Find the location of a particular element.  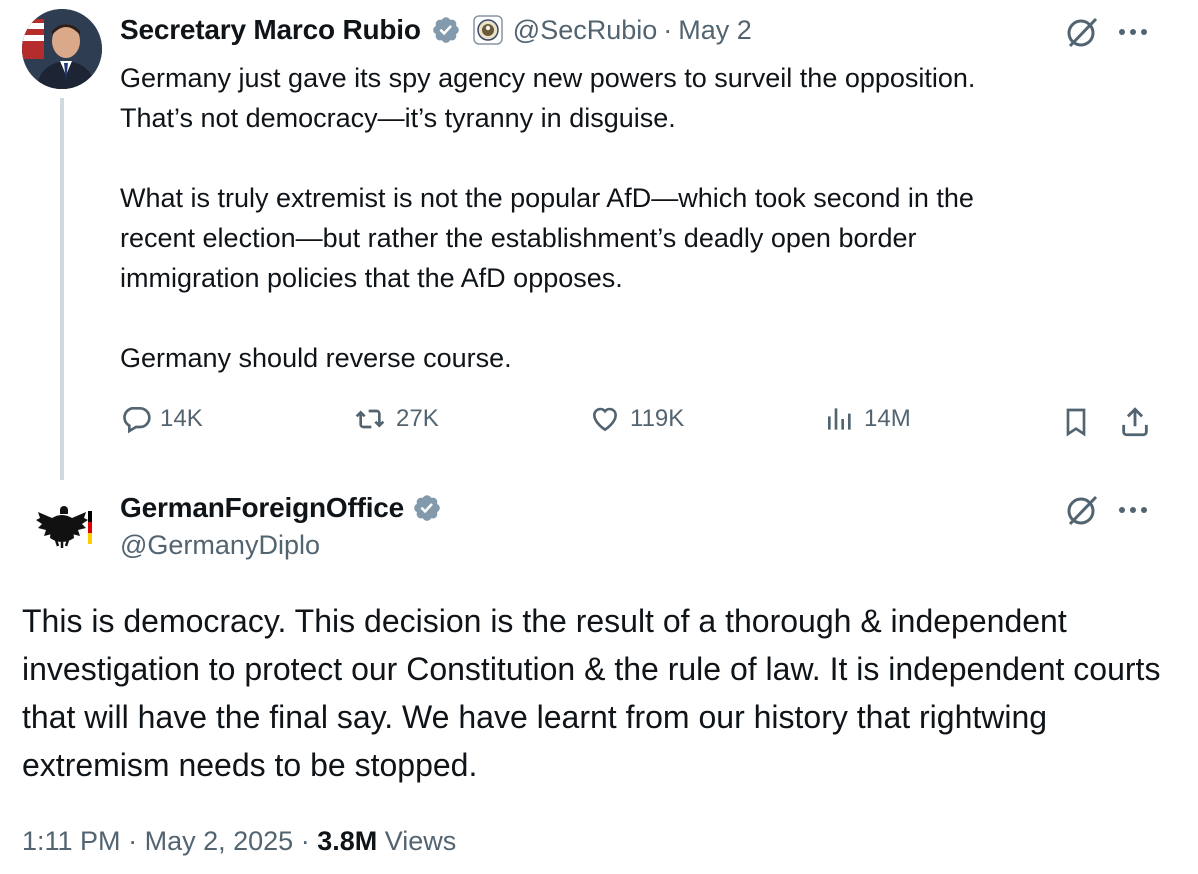

avatar-german-foreign-office is located at coordinates (62, 528).